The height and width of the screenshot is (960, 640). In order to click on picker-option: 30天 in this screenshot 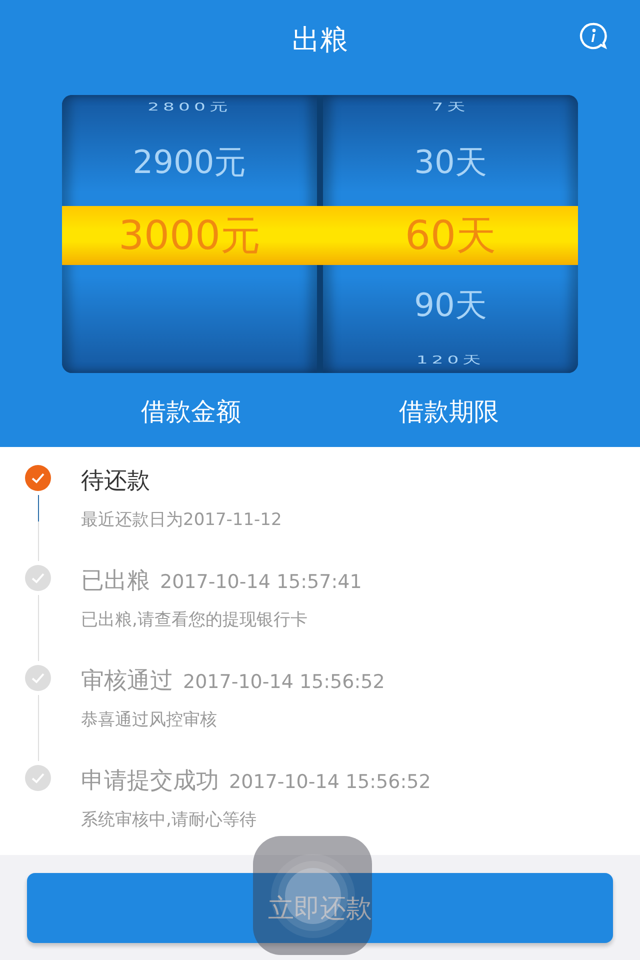, I will do `click(450, 162)`.